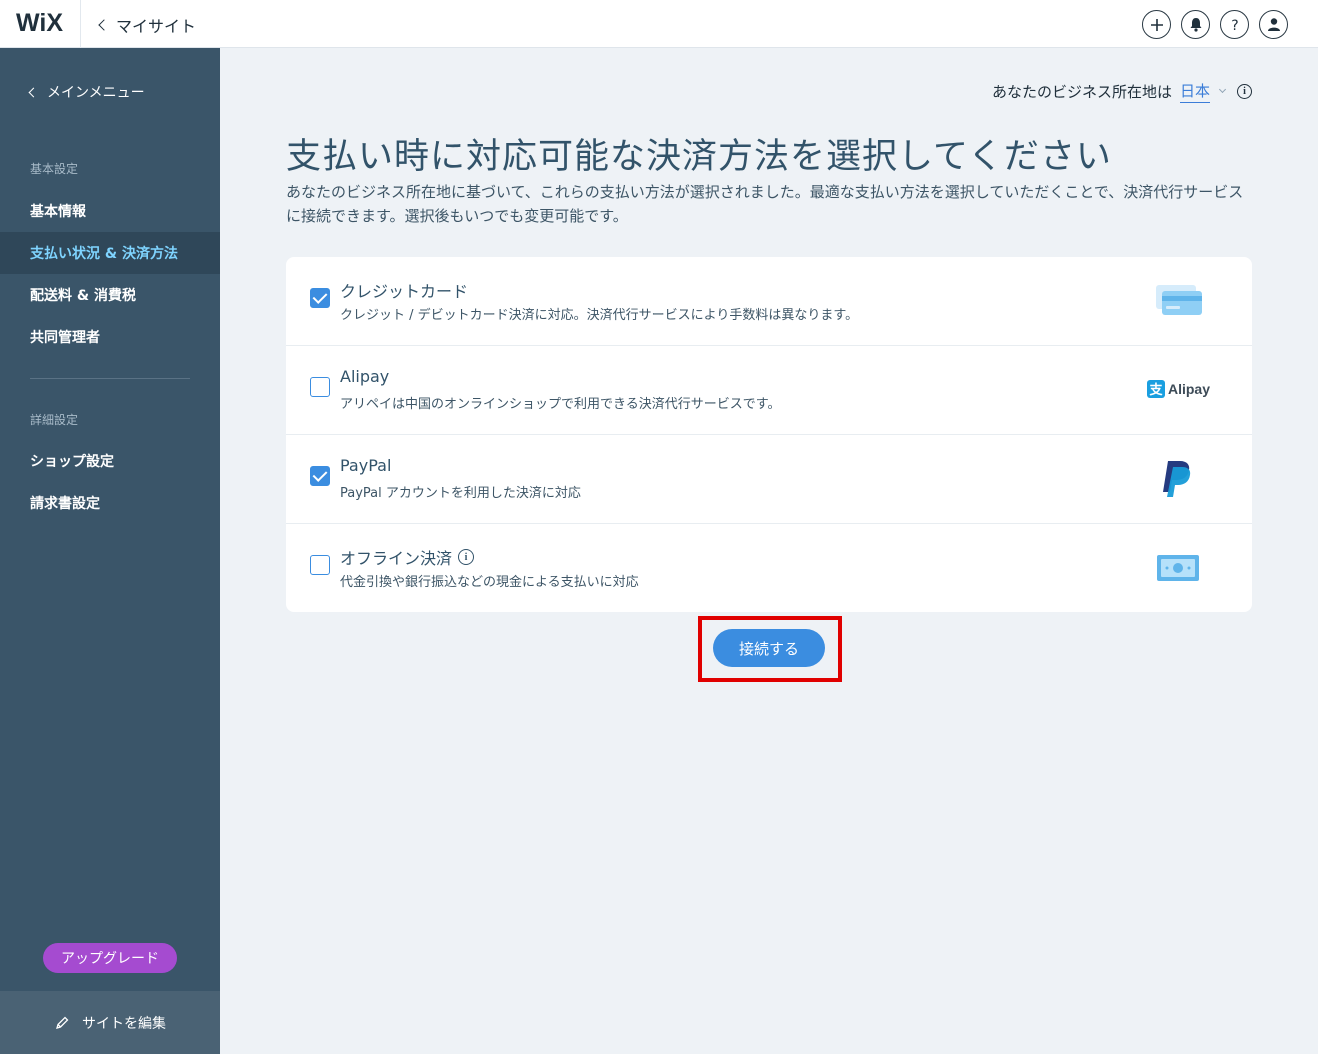  Describe the element at coordinates (1222, 89) in the screenshot. I see `chevron-down-icon` at that location.